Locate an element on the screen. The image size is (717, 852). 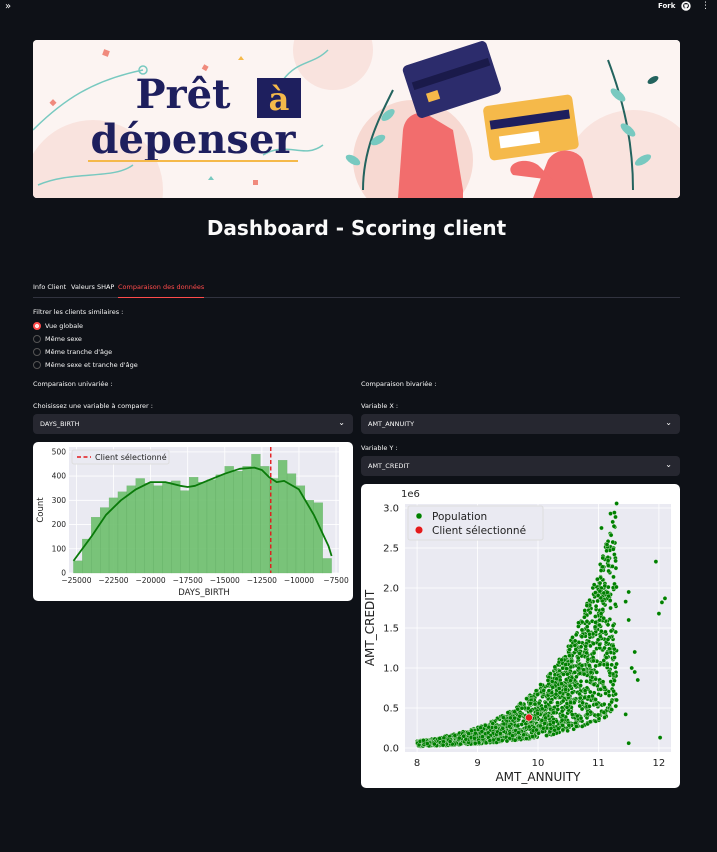
fork-button: Fork is located at coordinates (666, 6).